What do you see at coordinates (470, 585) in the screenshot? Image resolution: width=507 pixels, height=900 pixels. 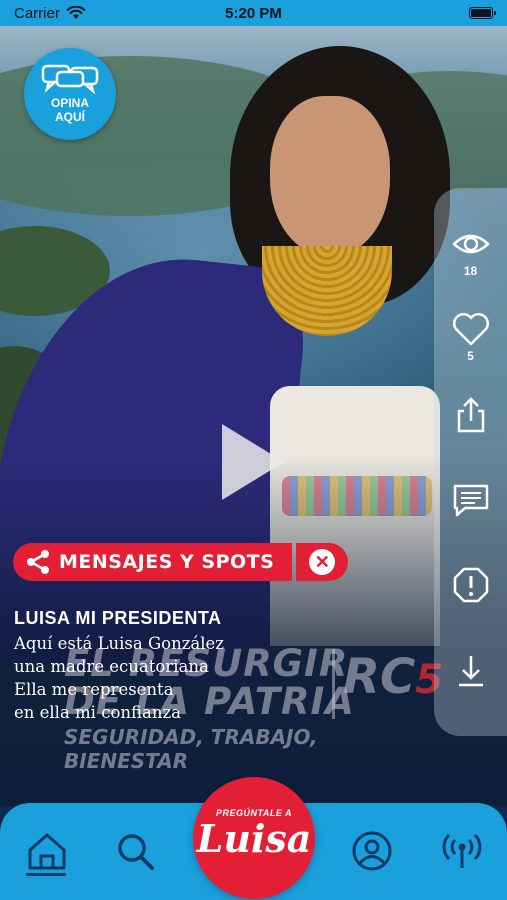 I see `report-icon` at bounding box center [470, 585].